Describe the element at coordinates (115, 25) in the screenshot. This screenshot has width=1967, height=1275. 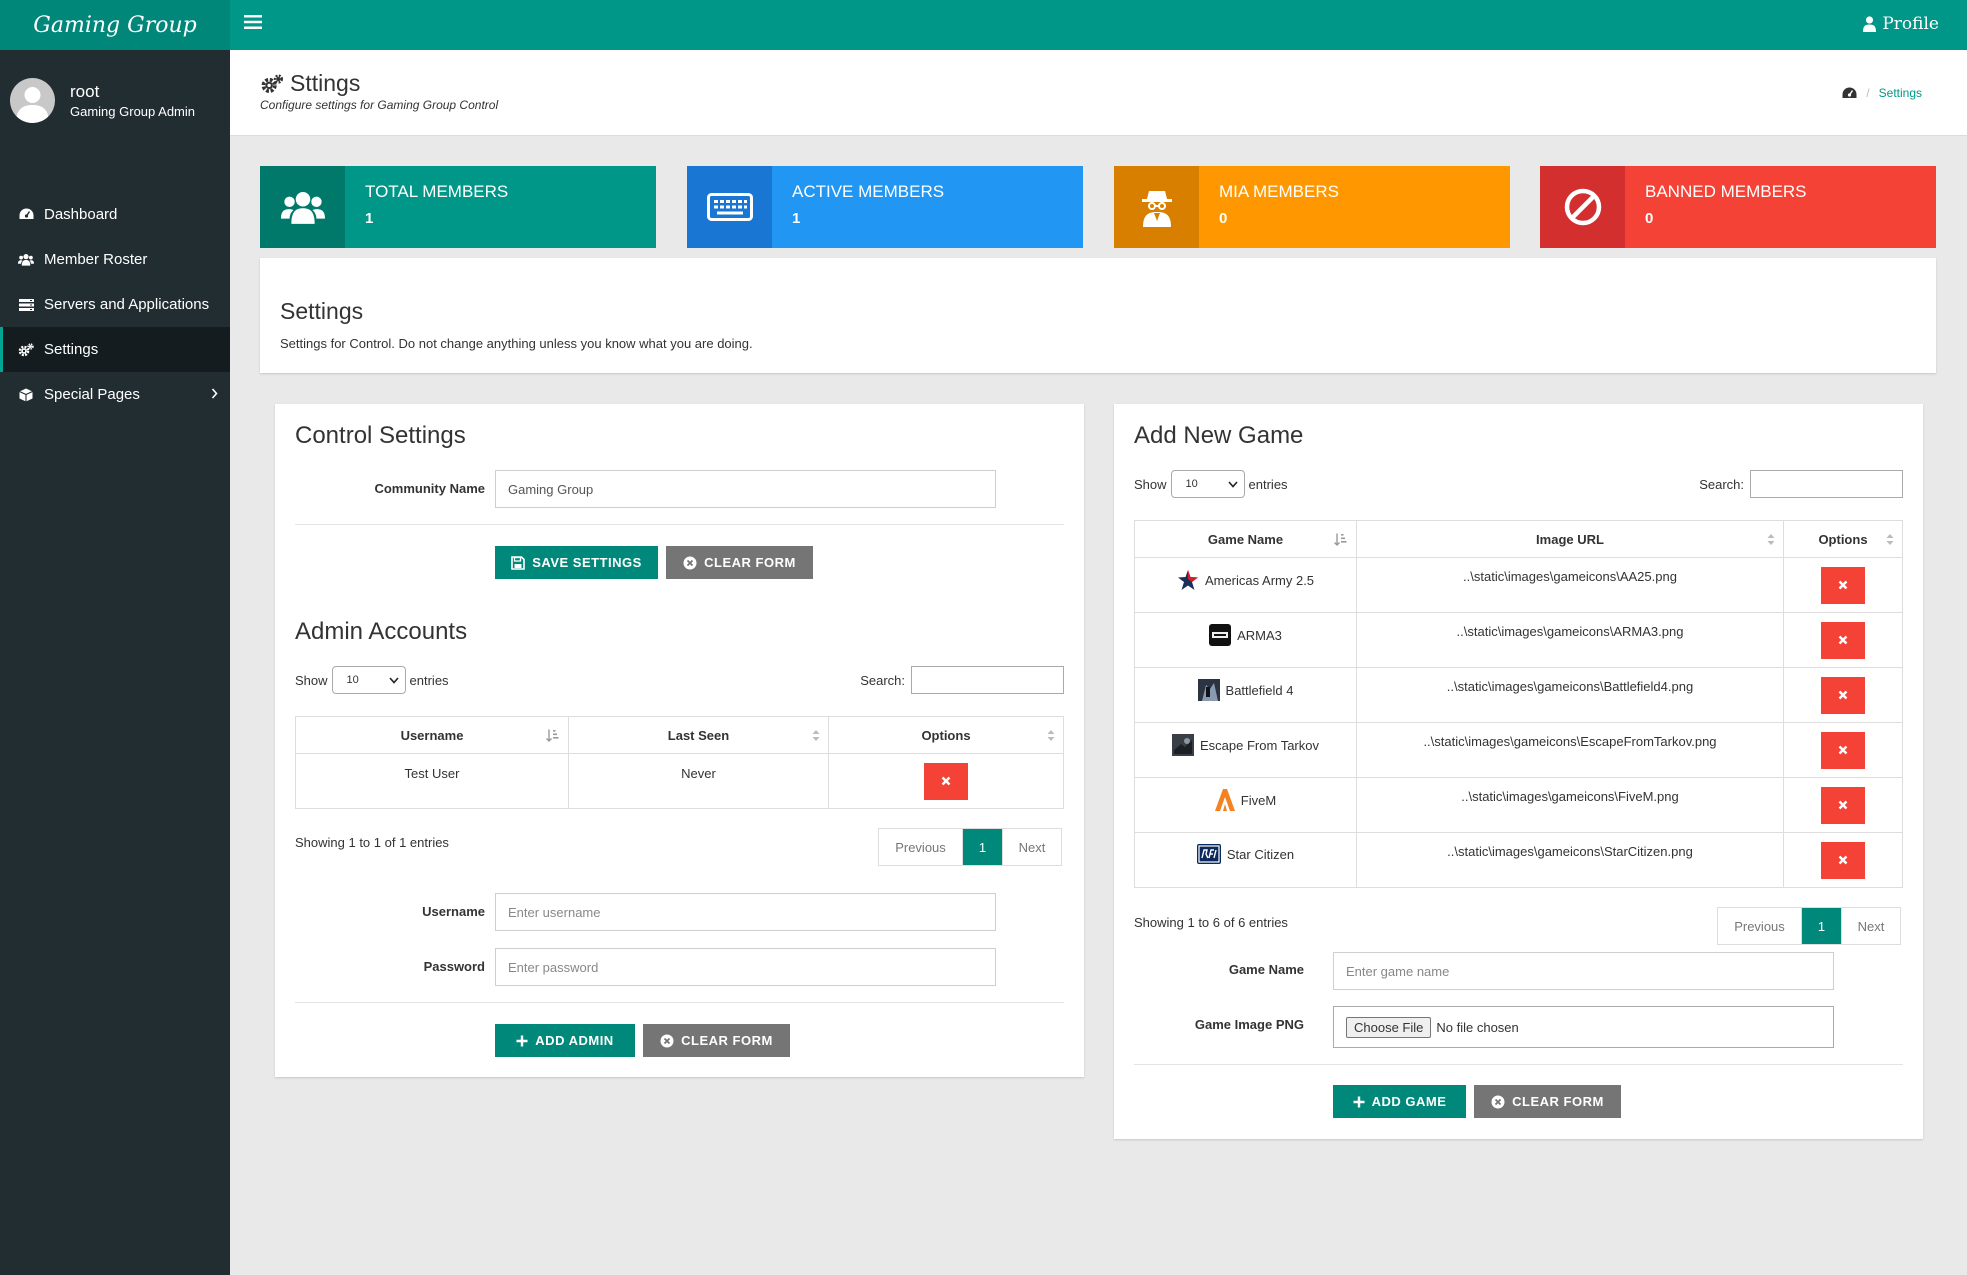
I see `brand-logo: Gaming Group` at that location.